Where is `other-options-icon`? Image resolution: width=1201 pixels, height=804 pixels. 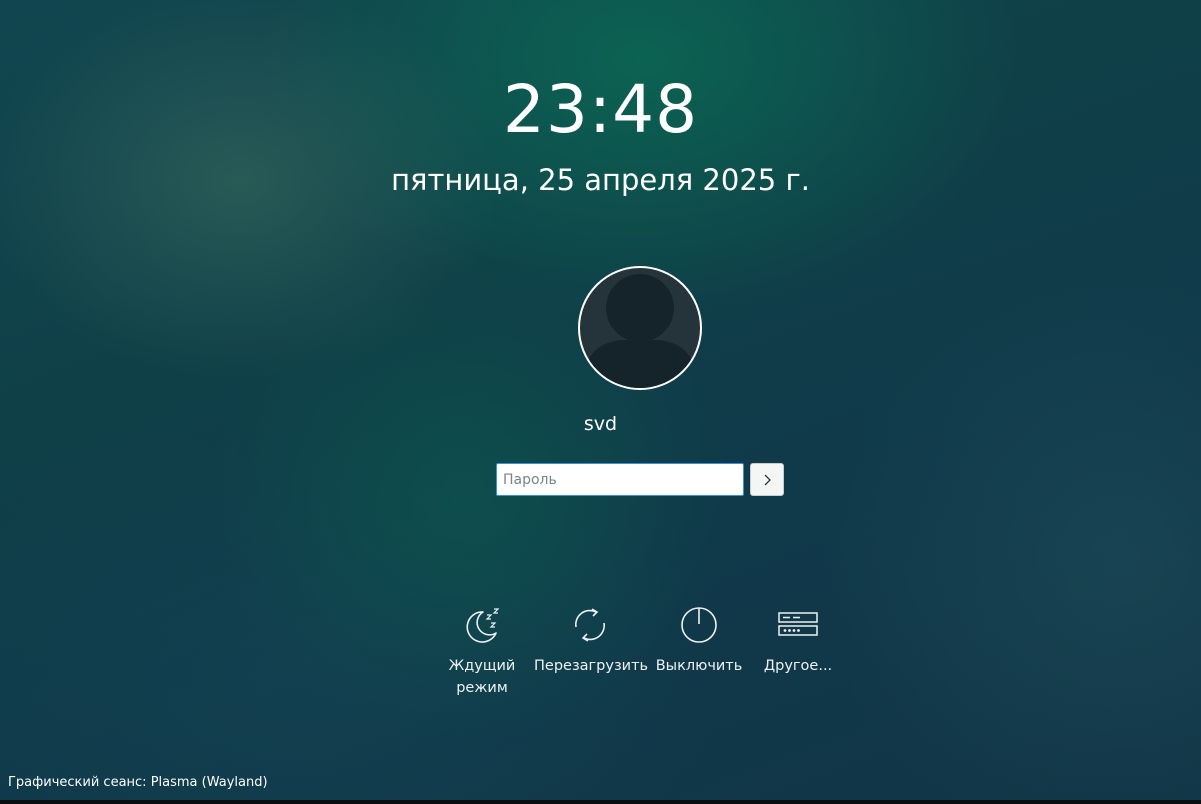 other-options-icon is located at coordinates (798, 624).